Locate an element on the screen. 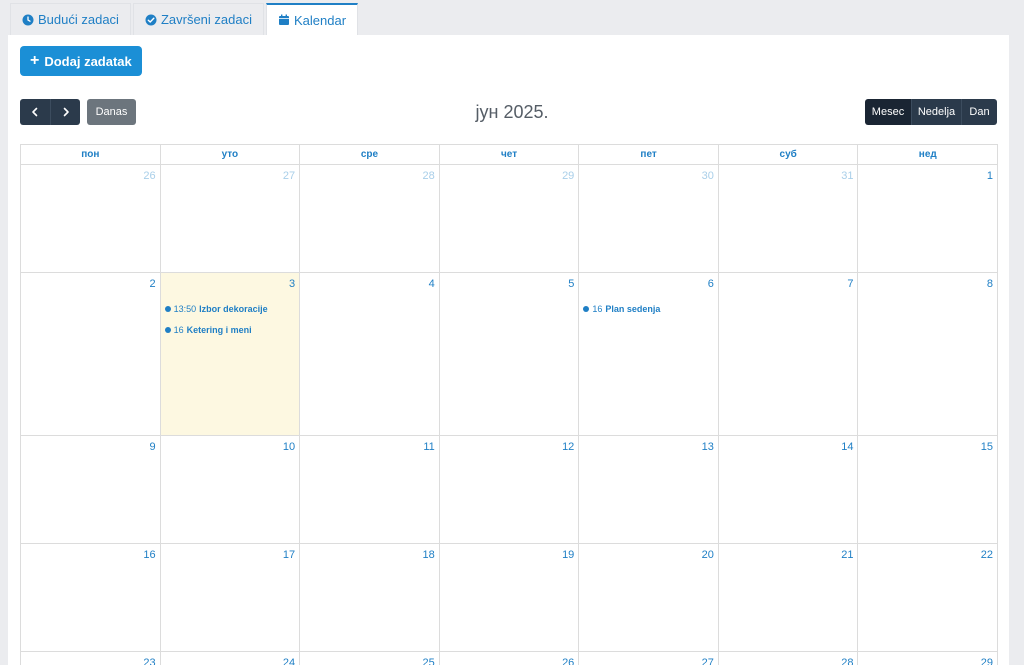 This screenshot has height=665, width=1024. day-number: 8 is located at coordinates (990, 284).